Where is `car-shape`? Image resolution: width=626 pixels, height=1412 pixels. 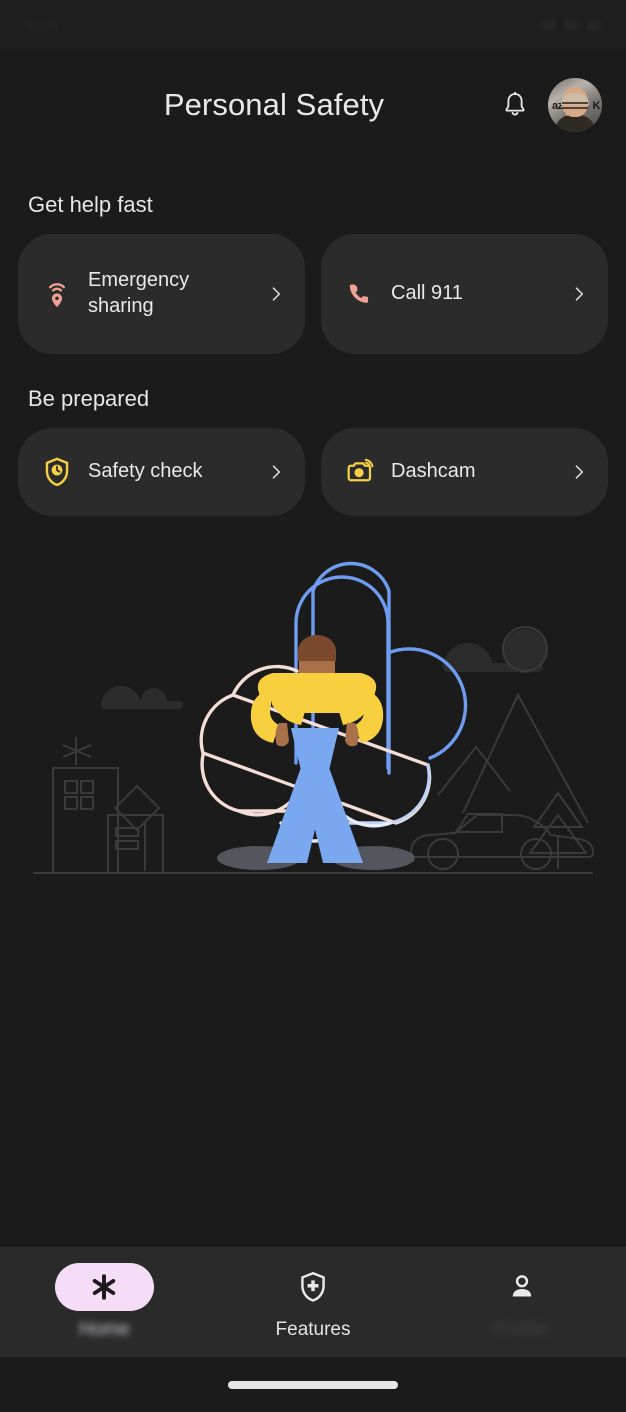
car-shape is located at coordinates (502, 841).